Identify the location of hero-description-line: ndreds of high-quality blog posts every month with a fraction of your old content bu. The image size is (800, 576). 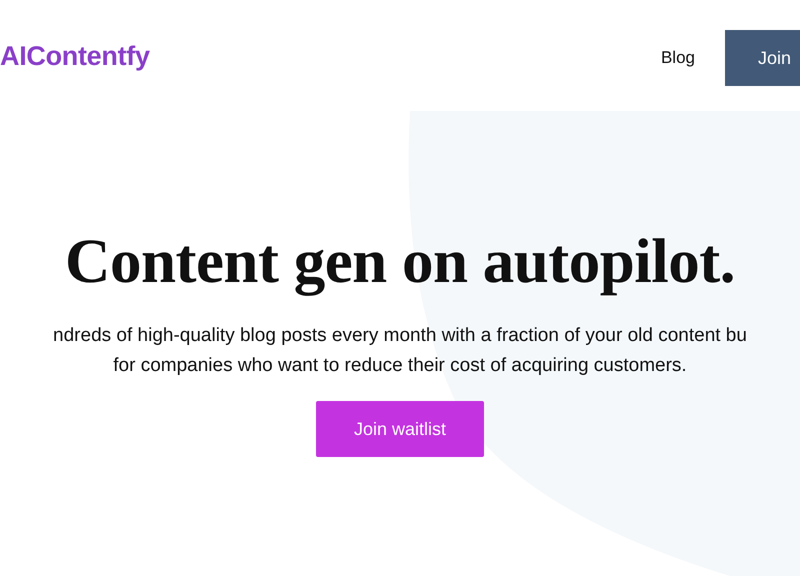
(400, 336).